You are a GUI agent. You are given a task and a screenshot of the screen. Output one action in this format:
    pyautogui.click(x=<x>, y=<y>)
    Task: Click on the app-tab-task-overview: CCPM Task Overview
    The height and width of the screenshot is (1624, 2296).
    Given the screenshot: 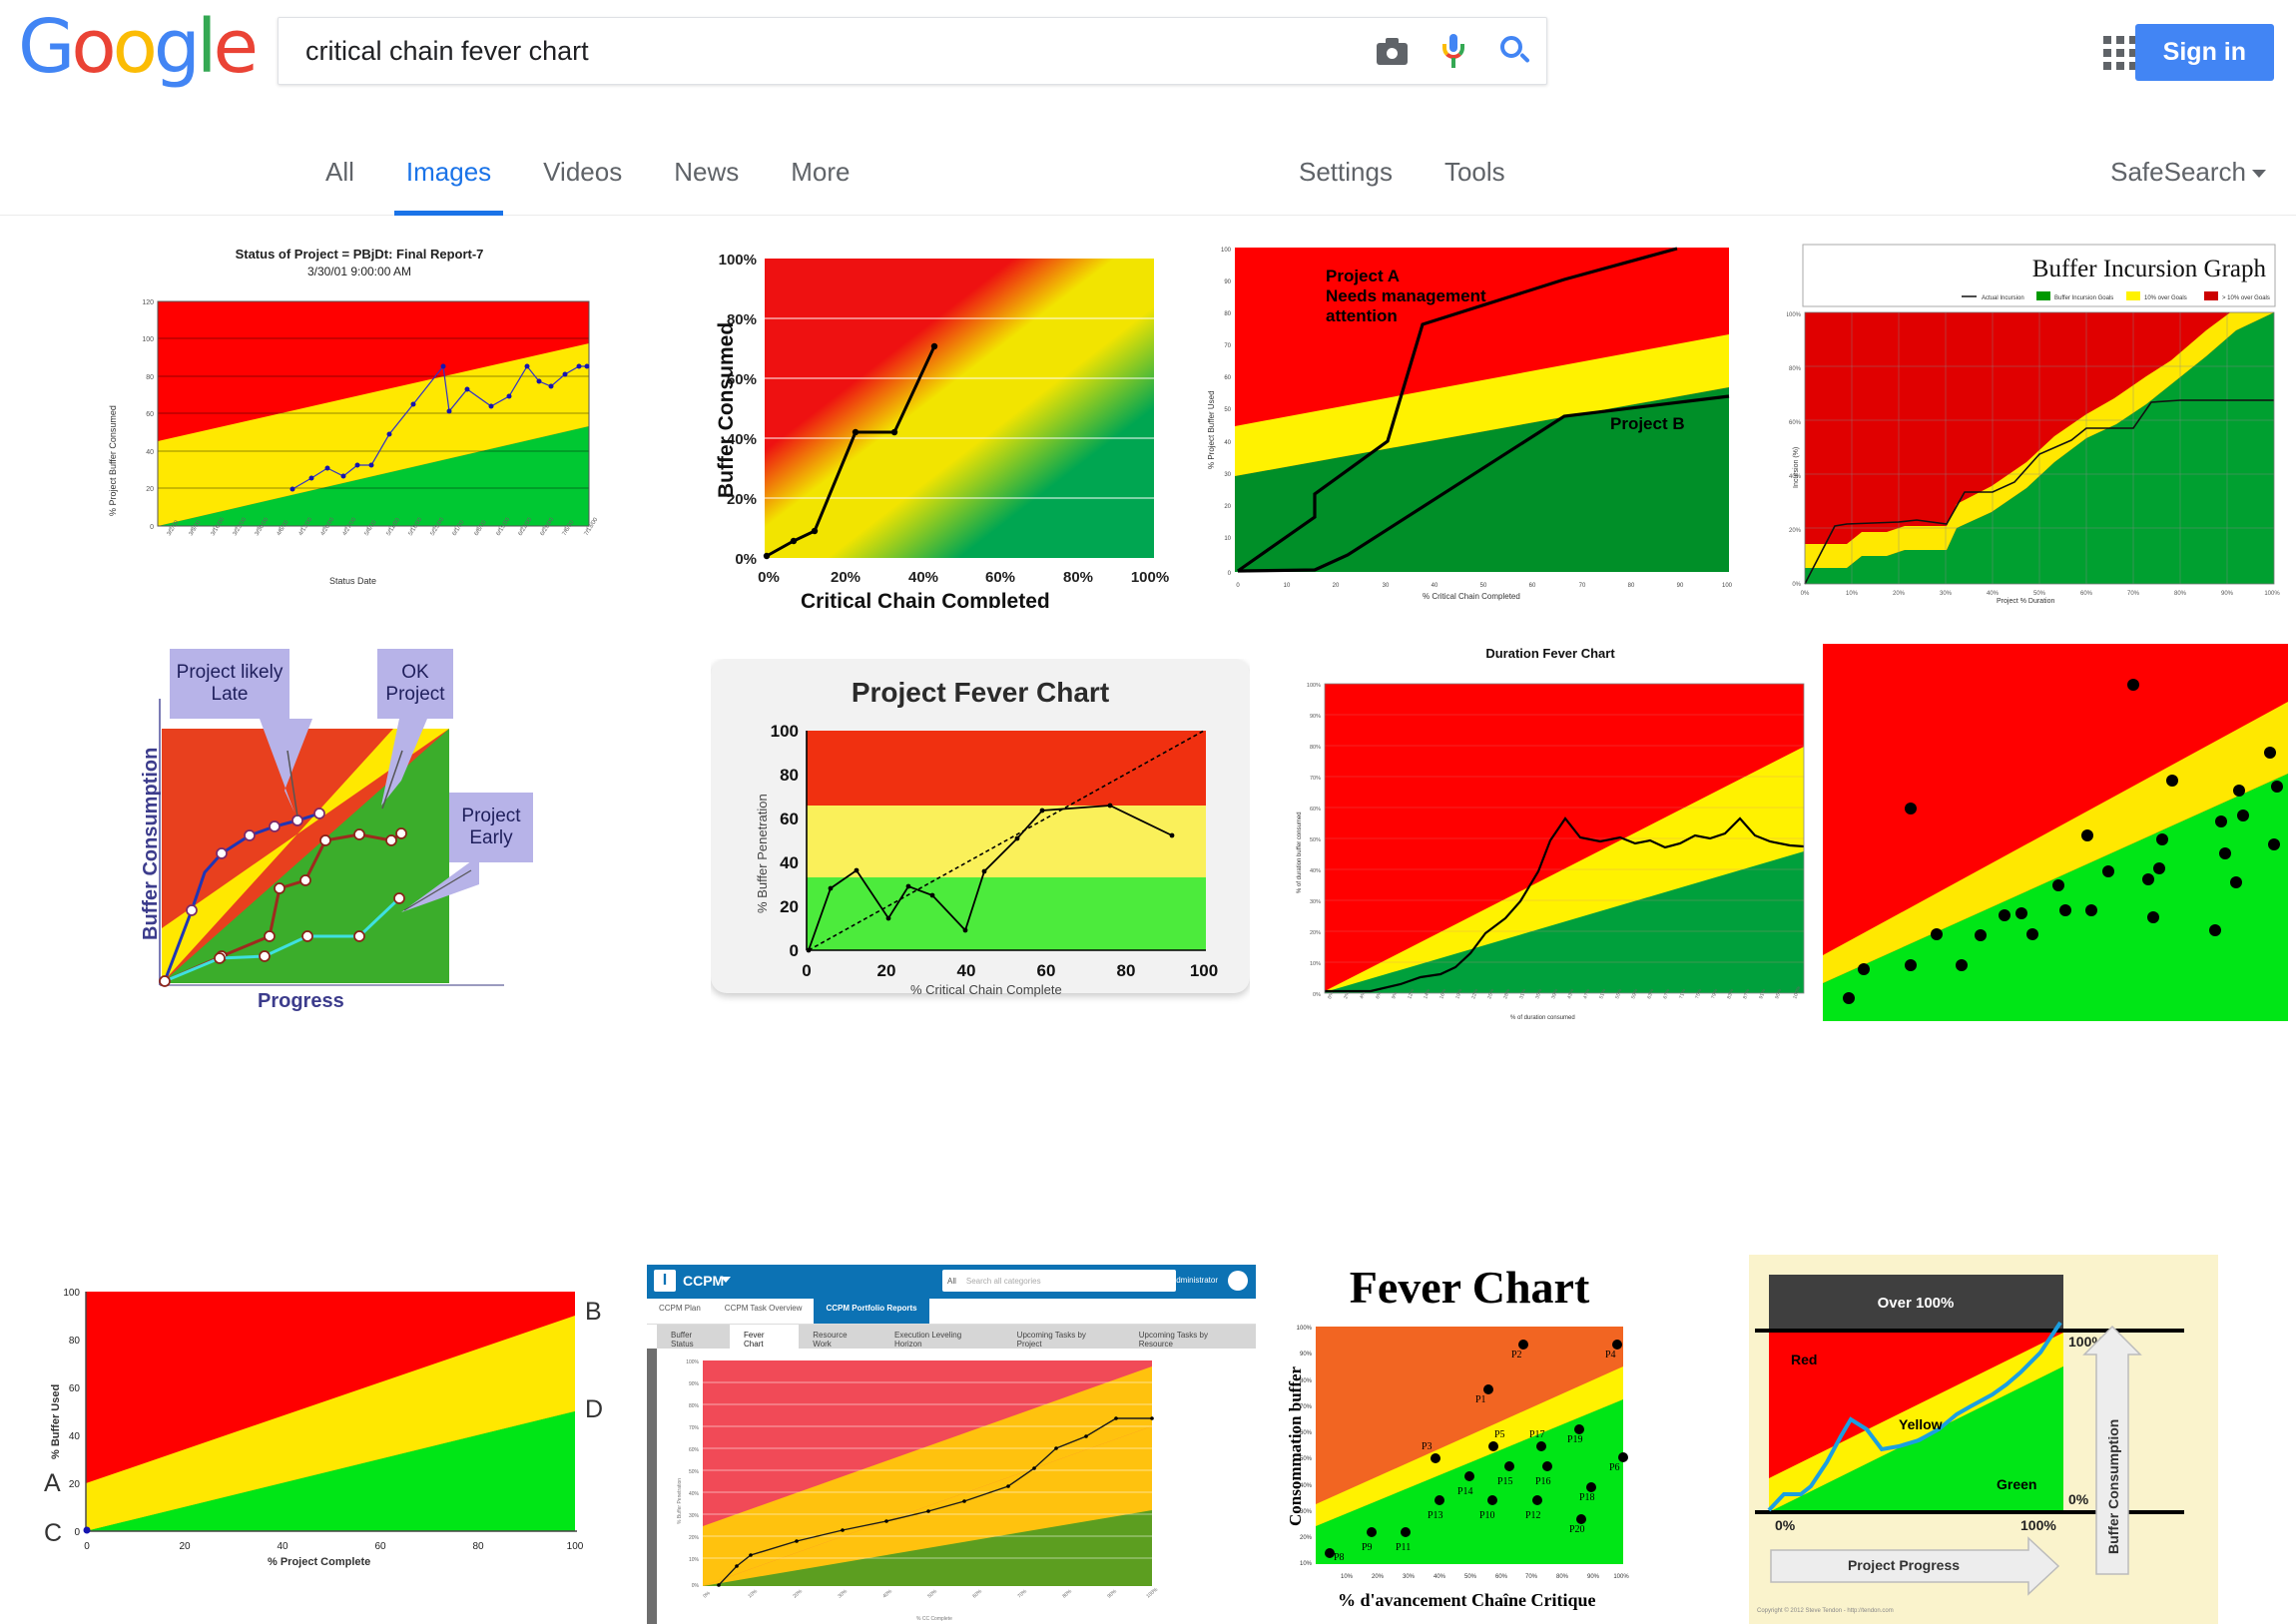 What is the action you would take?
    pyautogui.click(x=764, y=1311)
    